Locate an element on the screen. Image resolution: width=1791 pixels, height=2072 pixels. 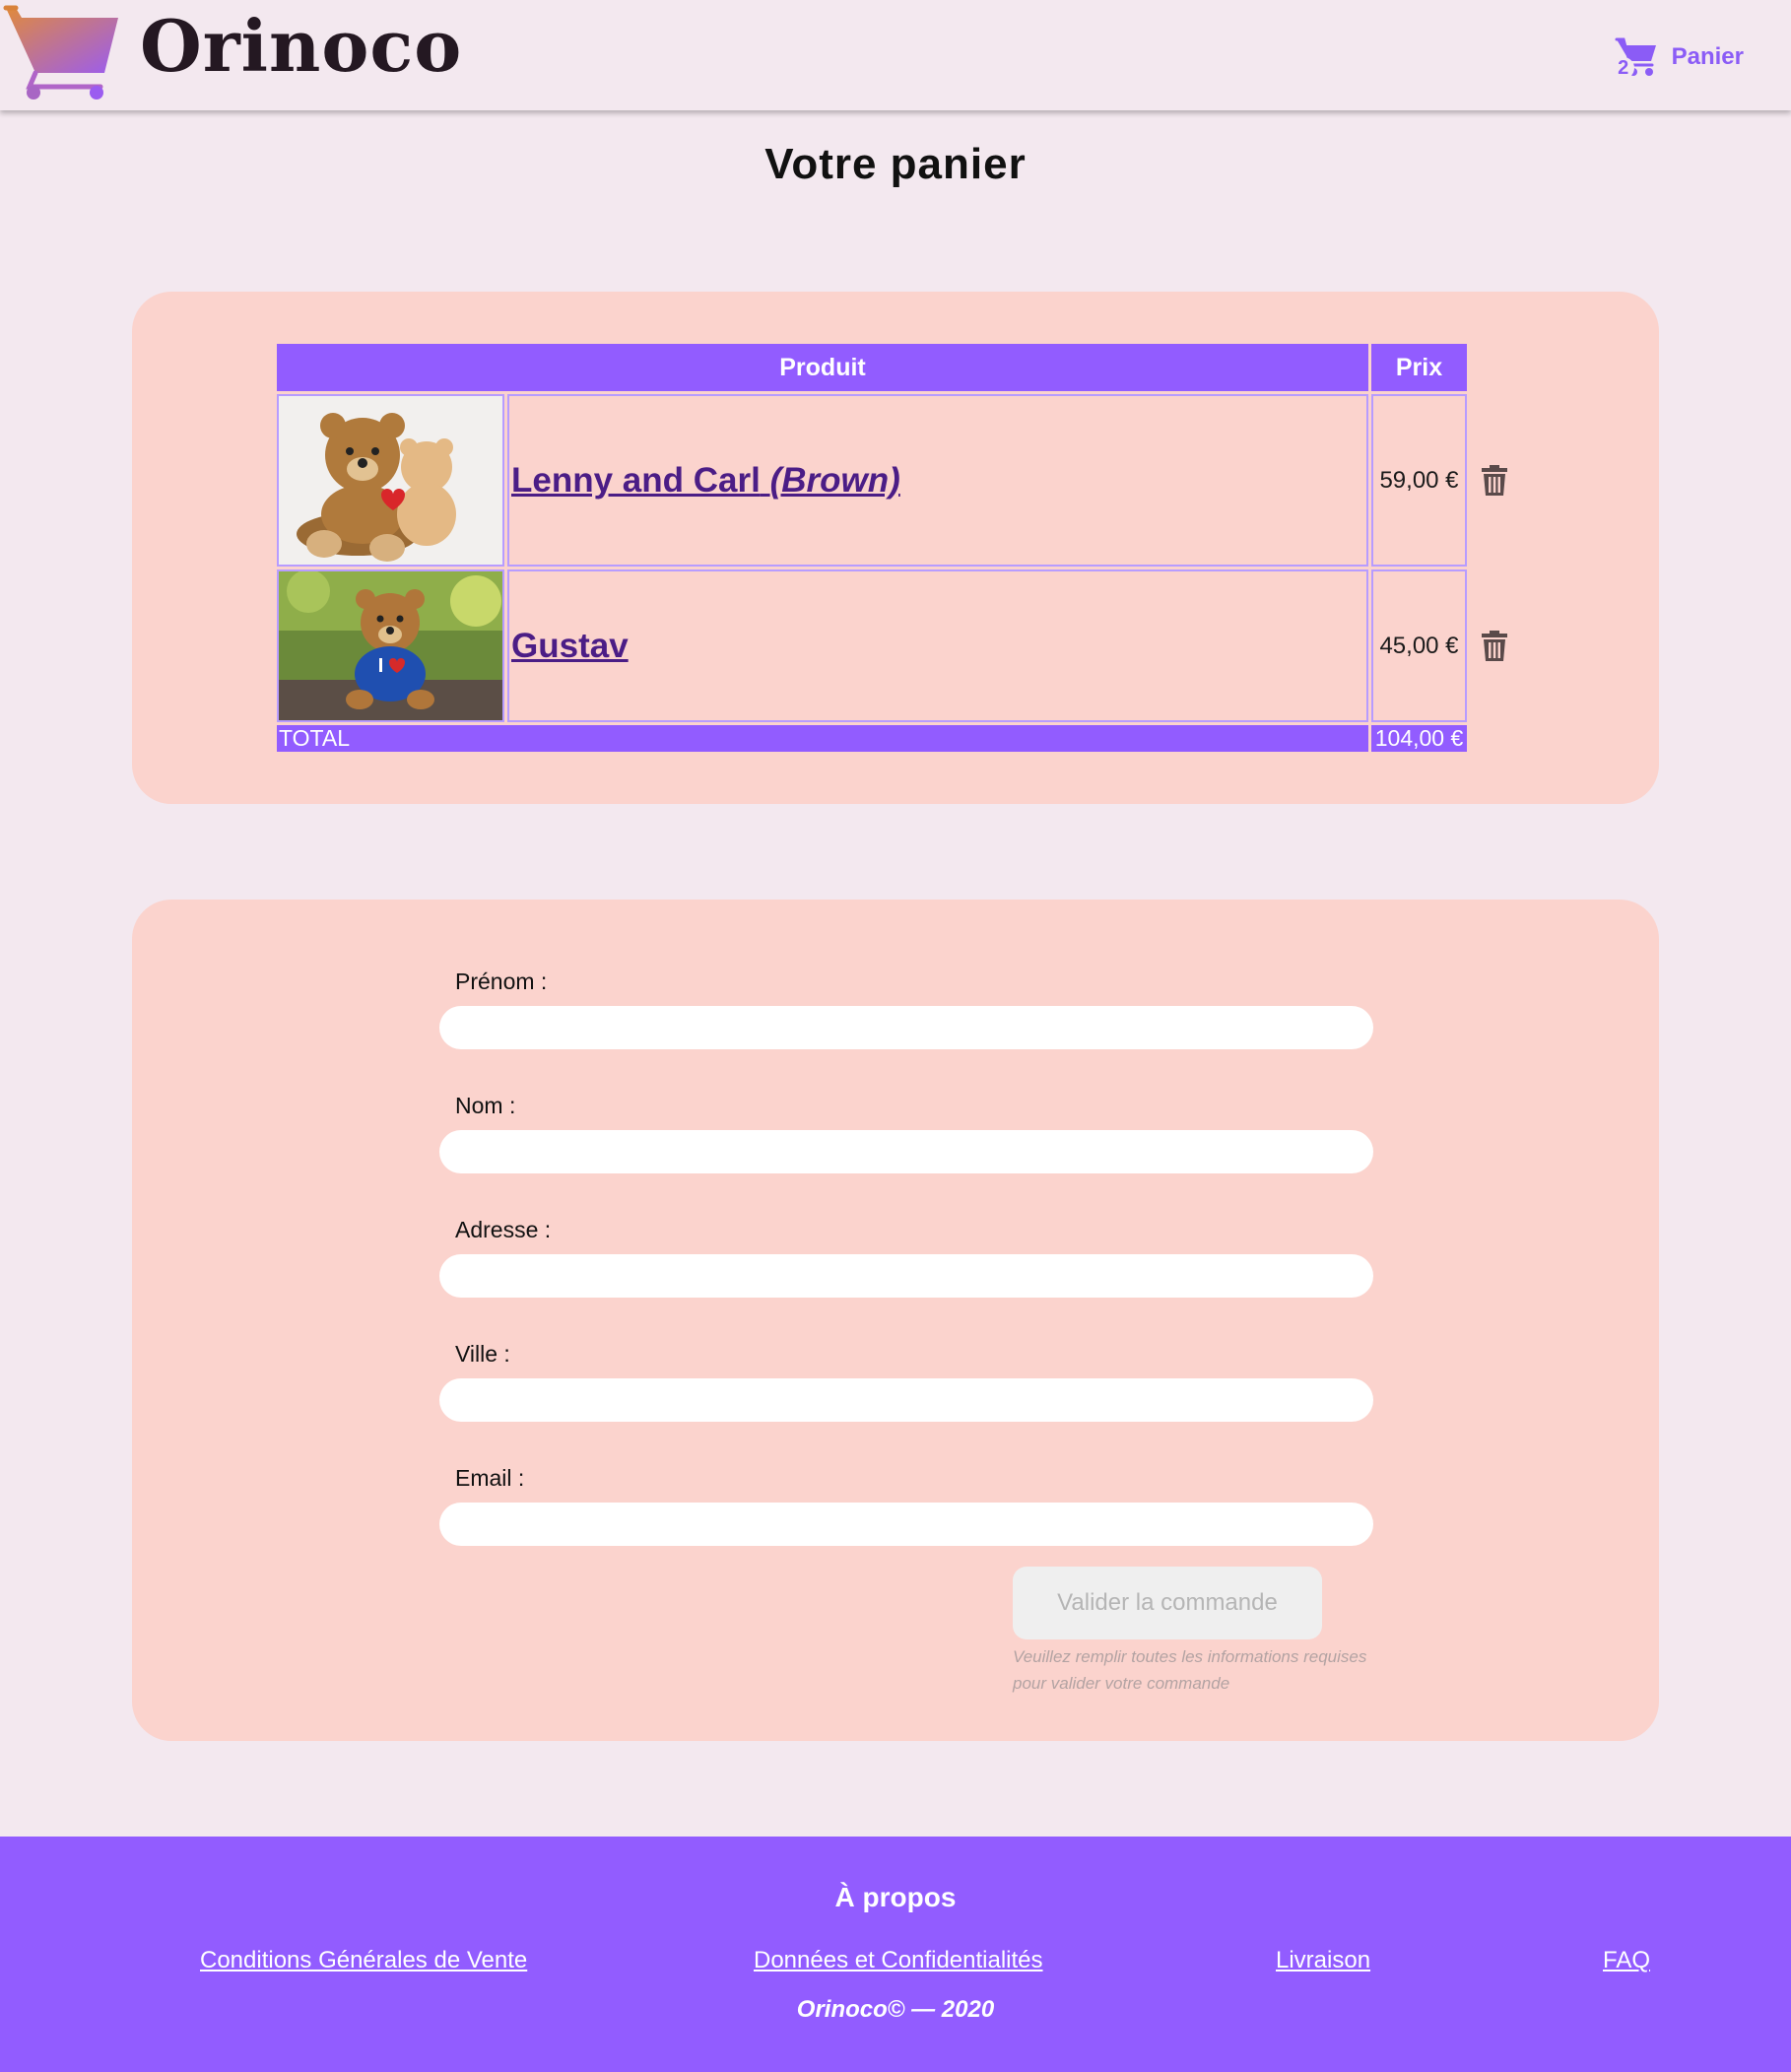
city-label: Ville : is located at coordinates (482, 1354).